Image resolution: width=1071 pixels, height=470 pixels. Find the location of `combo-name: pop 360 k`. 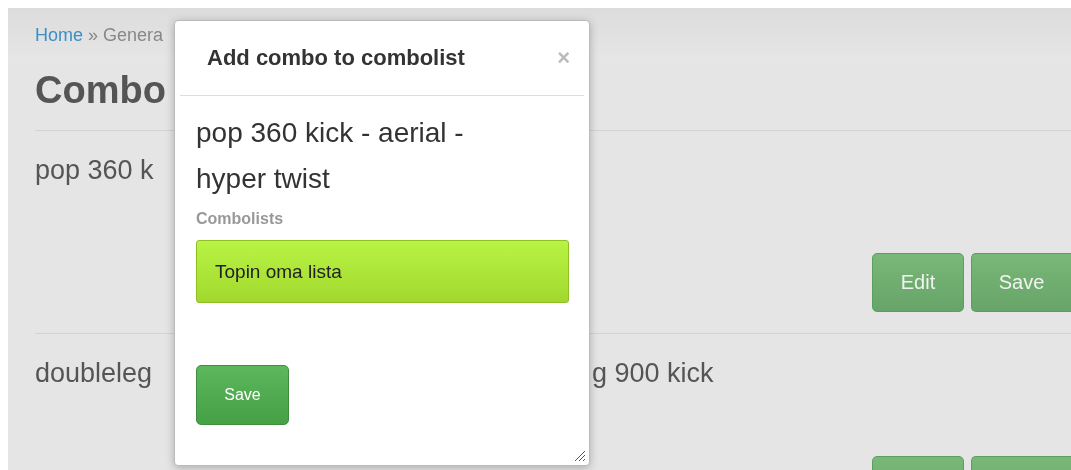

combo-name: pop 360 k is located at coordinates (94, 170).